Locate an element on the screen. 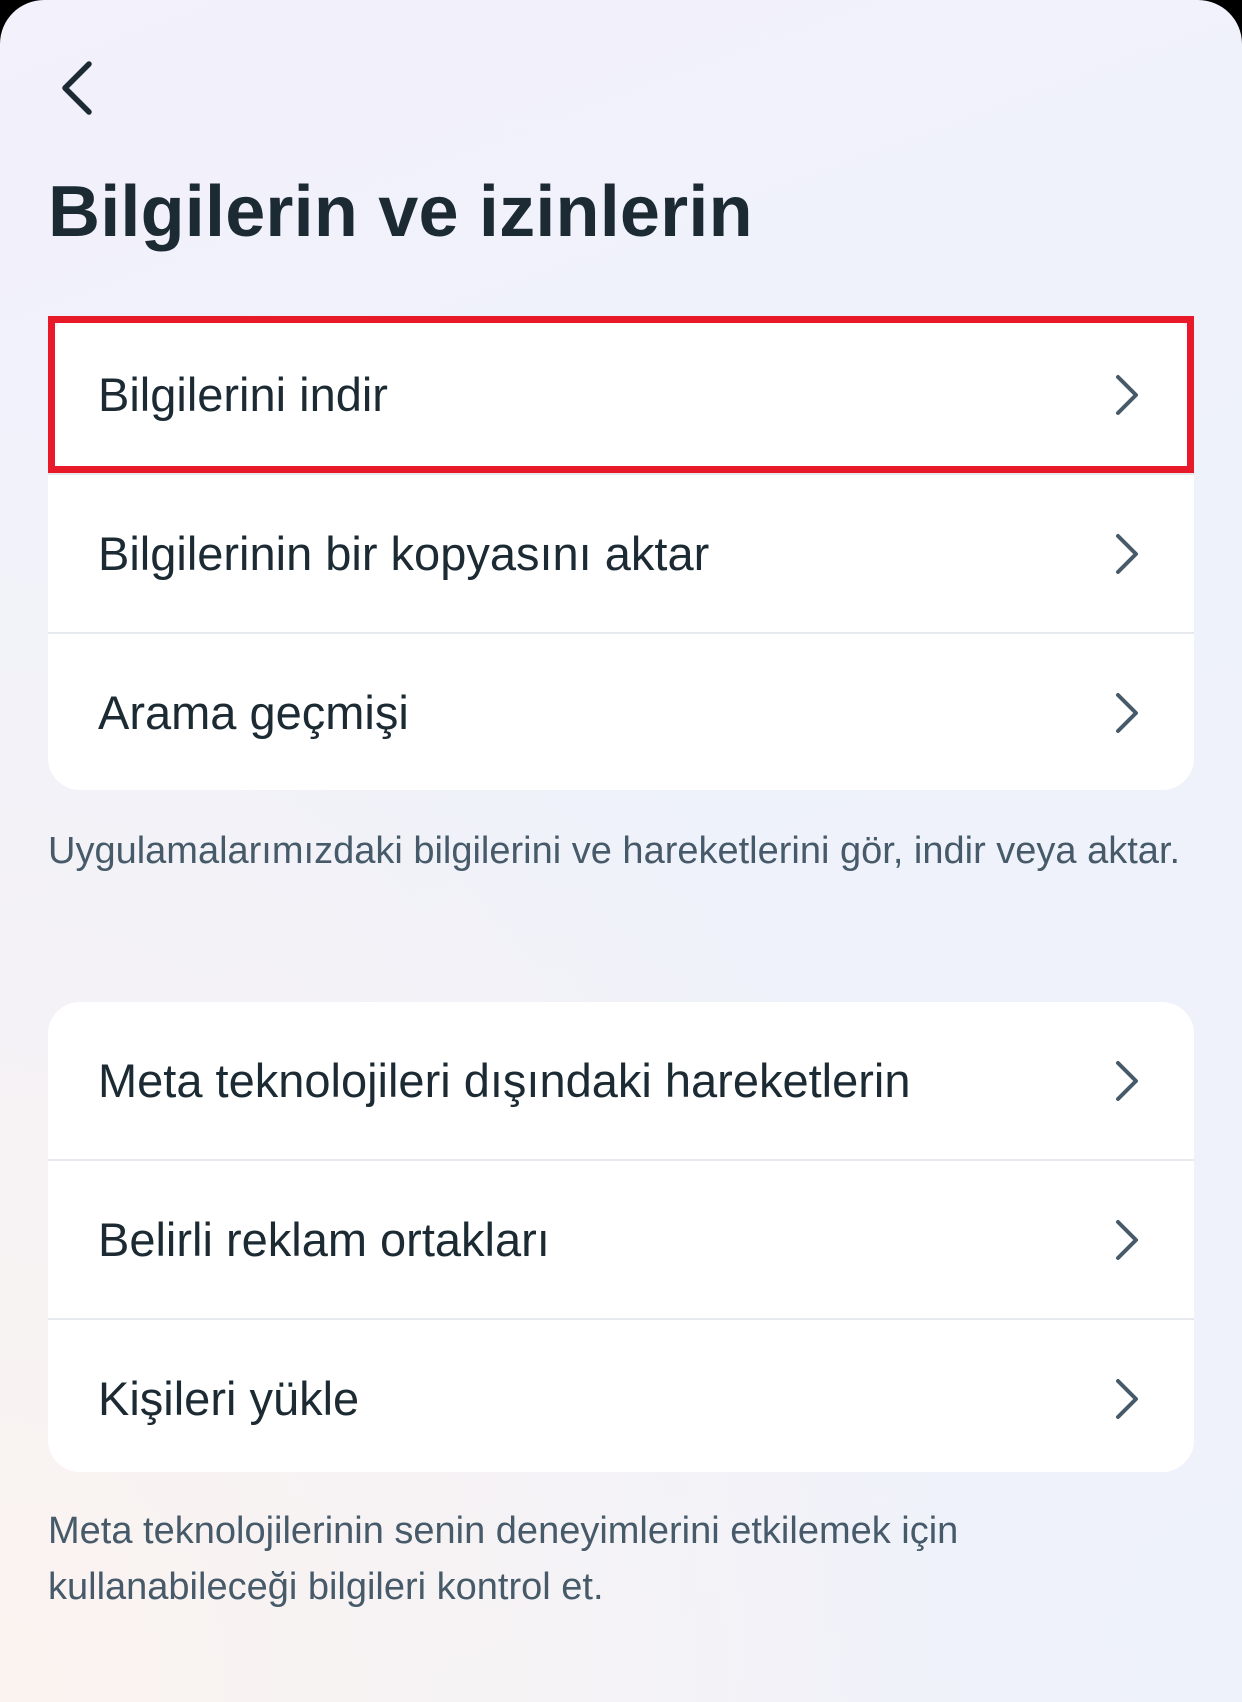 Image resolution: width=1242 pixels, height=1702 pixels. row-transfer-copy: Bilgilerinin bir kopyasını aktar is located at coordinates (621, 552).